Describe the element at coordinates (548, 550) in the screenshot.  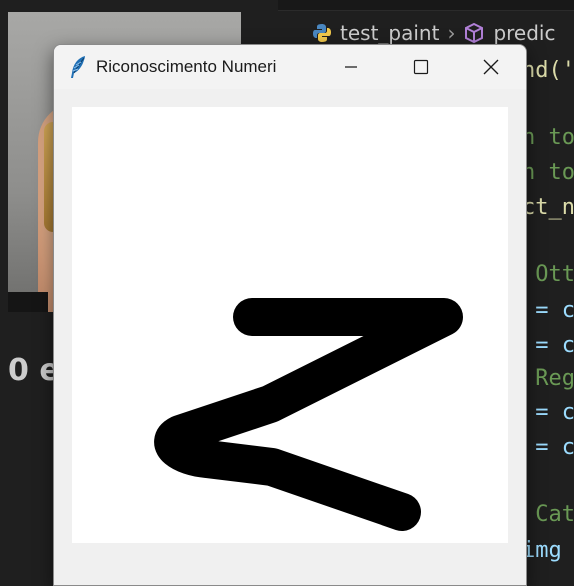
I see `code-line: img =` at that location.